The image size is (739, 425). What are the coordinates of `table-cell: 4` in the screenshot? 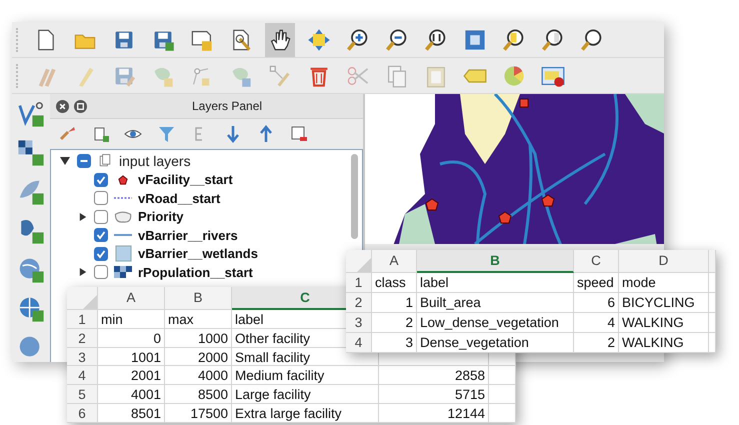 It's located at (596, 323).